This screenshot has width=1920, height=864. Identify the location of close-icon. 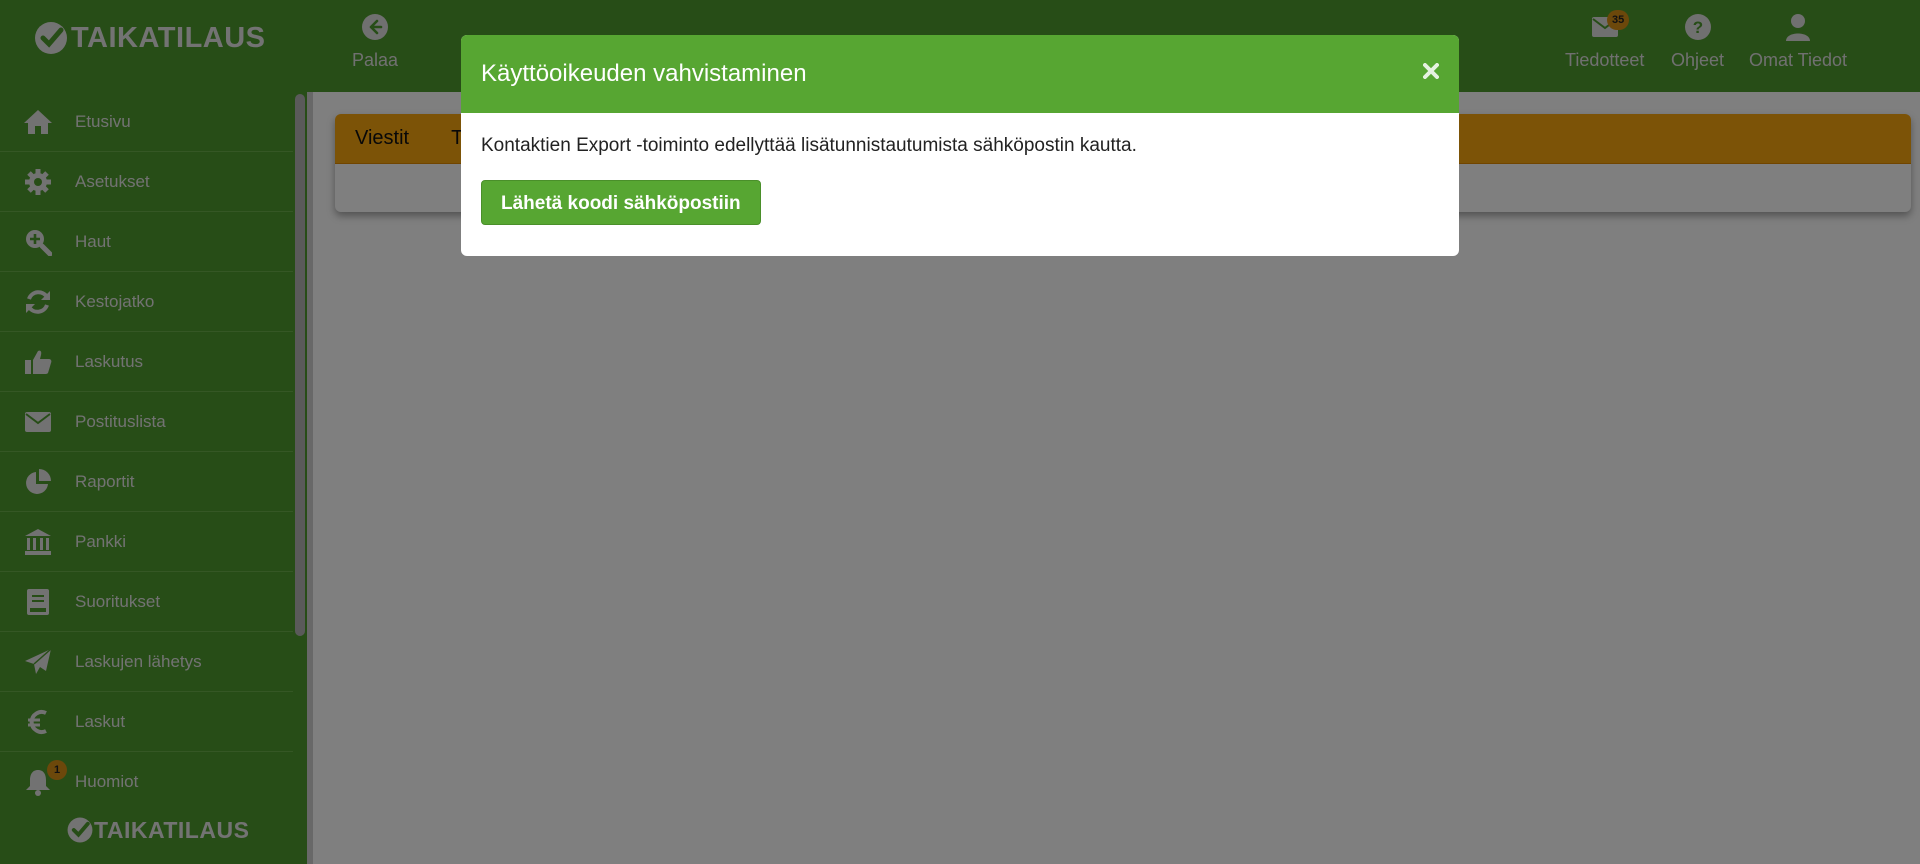
(1431, 71).